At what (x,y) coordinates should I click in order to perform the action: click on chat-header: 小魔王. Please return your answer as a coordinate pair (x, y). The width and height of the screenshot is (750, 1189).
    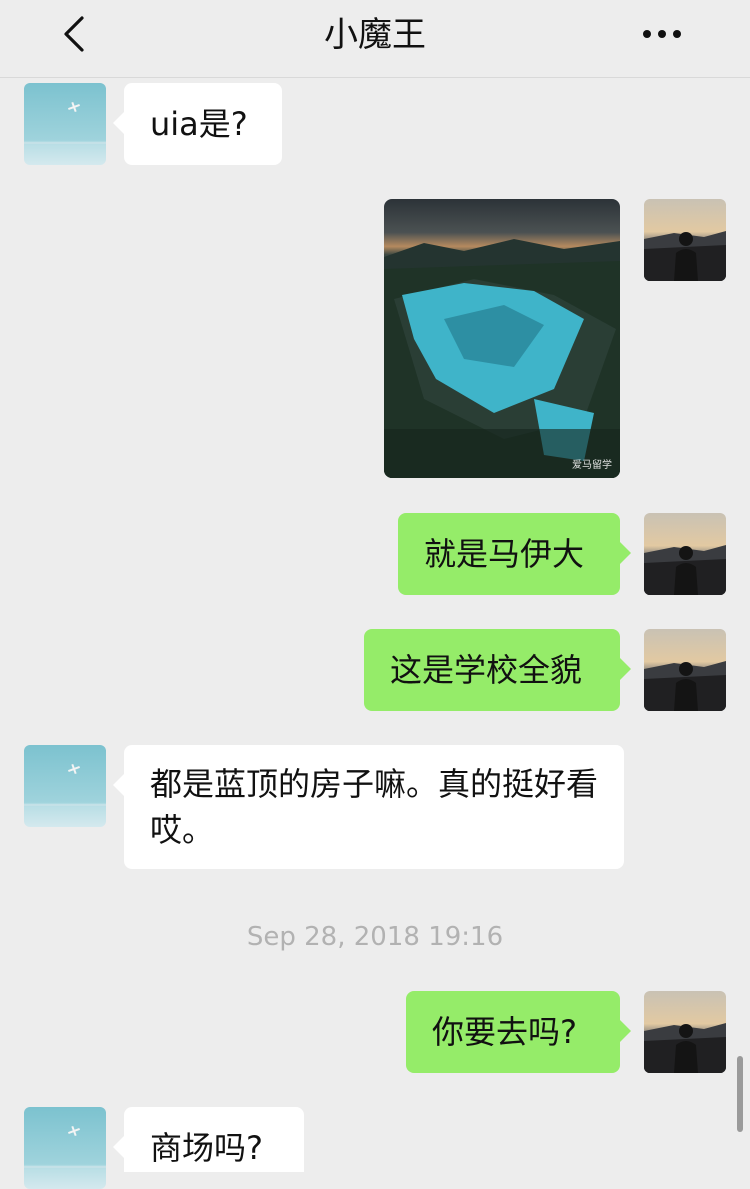
    Looking at the image, I should click on (375, 39).